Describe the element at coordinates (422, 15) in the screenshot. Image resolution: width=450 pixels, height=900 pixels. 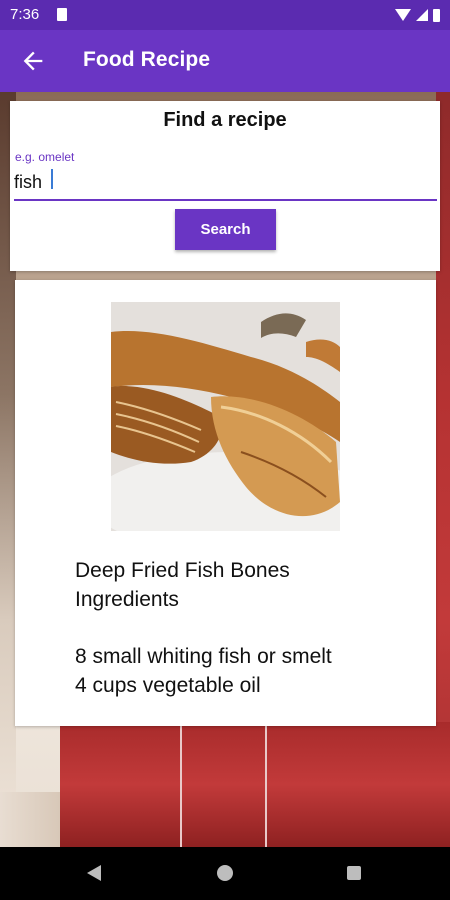
I see `signal-icon` at that location.